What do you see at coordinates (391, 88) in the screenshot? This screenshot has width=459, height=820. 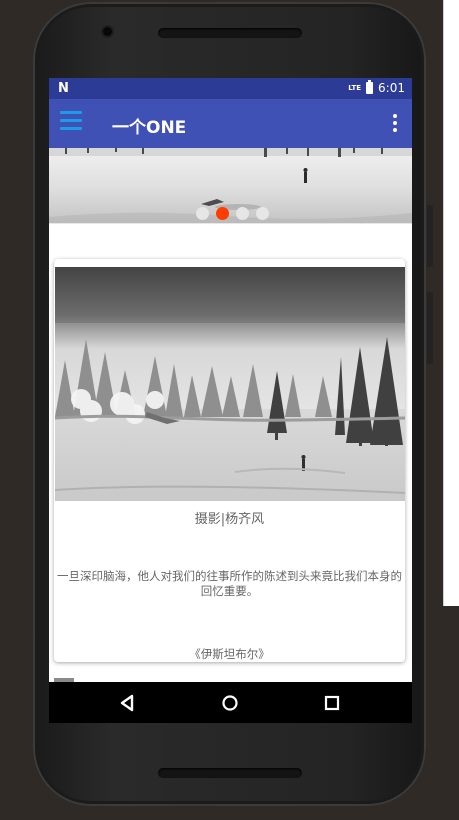 I see `status-time: 6:01` at bounding box center [391, 88].